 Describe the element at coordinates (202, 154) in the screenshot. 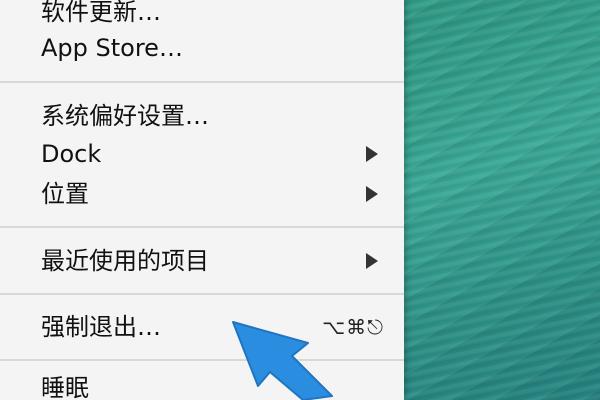

I see `menu-item-dock: Dock` at that location.